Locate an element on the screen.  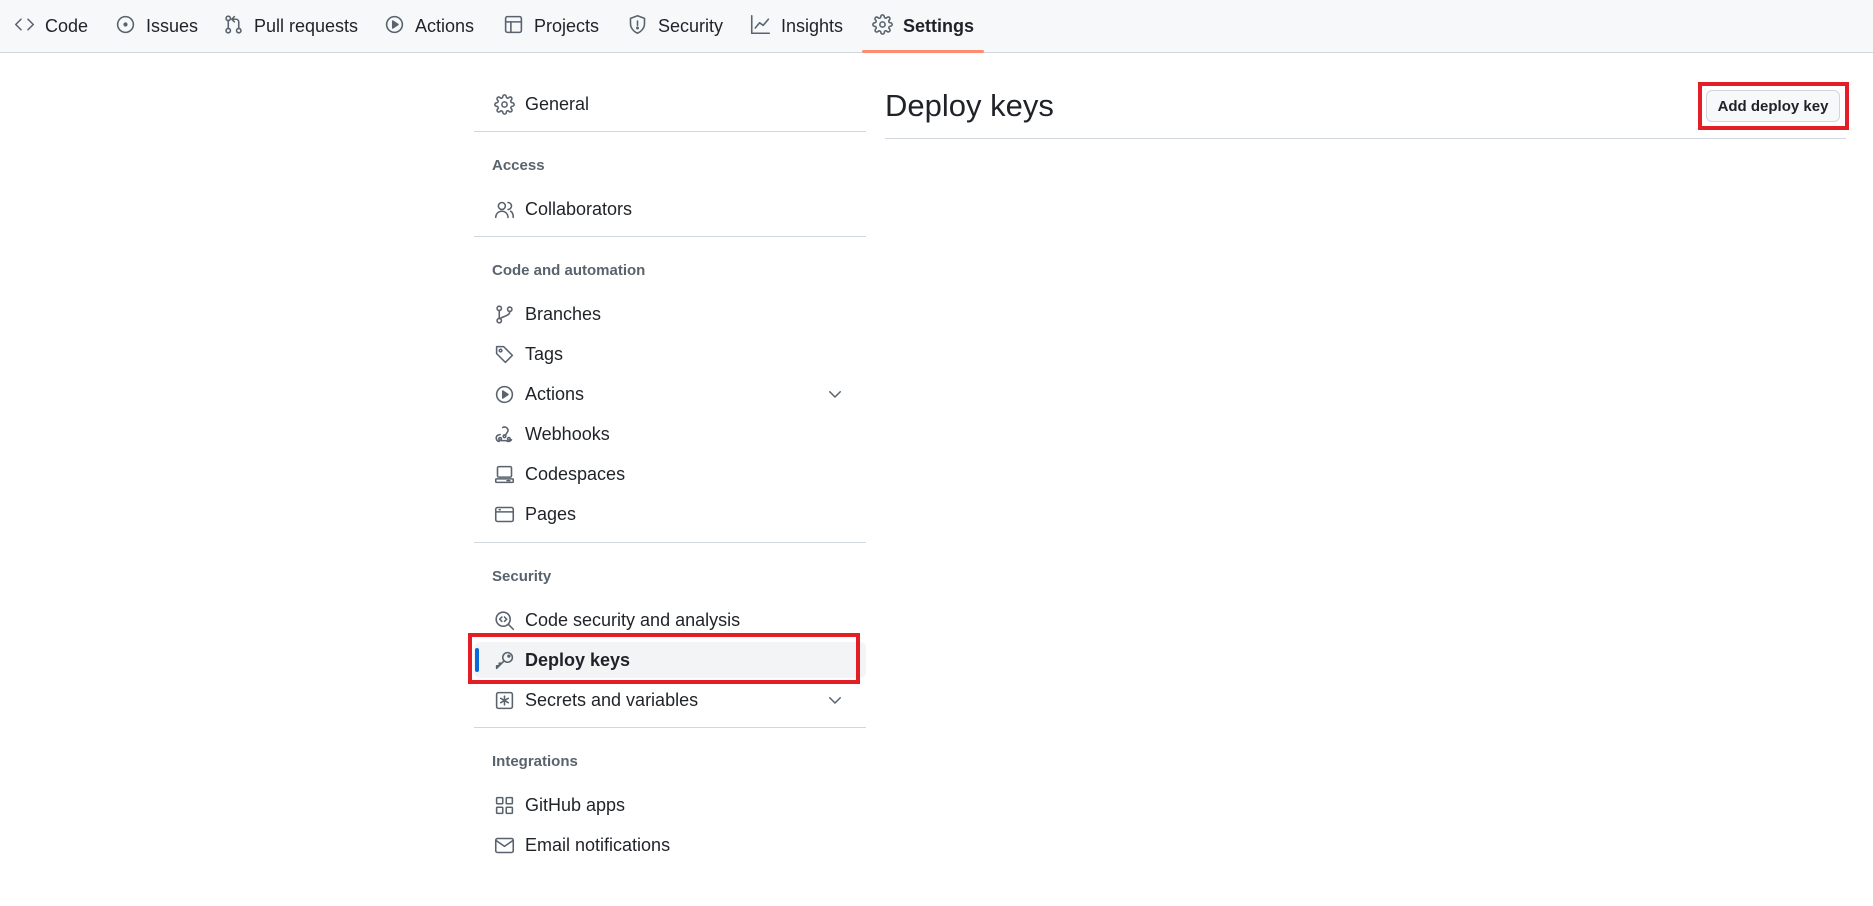
tab-settings: Settings is located at coordinates (923, 26).